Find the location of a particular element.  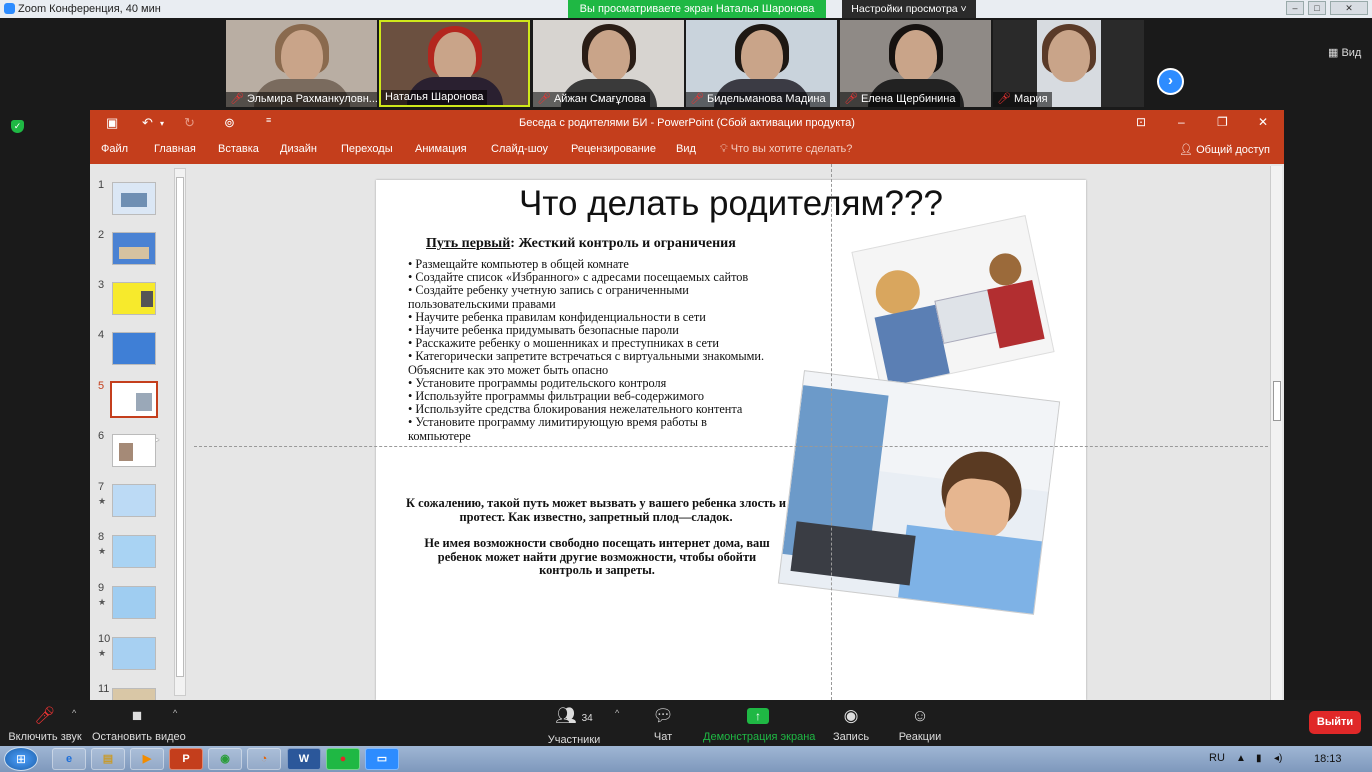

tell-me-box: 💡︎ Что вы хотите сделать? is located at coordinates (786, 149).